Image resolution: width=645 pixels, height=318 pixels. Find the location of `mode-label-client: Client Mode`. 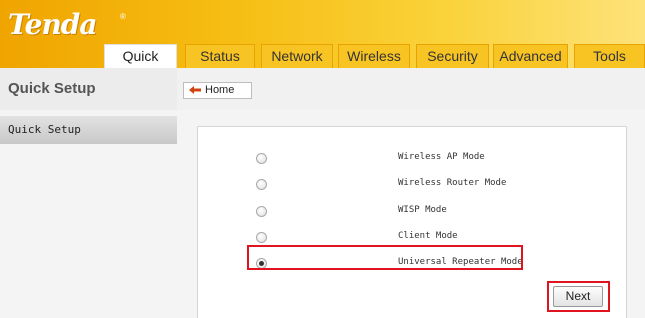

mode-label-client: Client Mode is located at coordinates (428, 236).